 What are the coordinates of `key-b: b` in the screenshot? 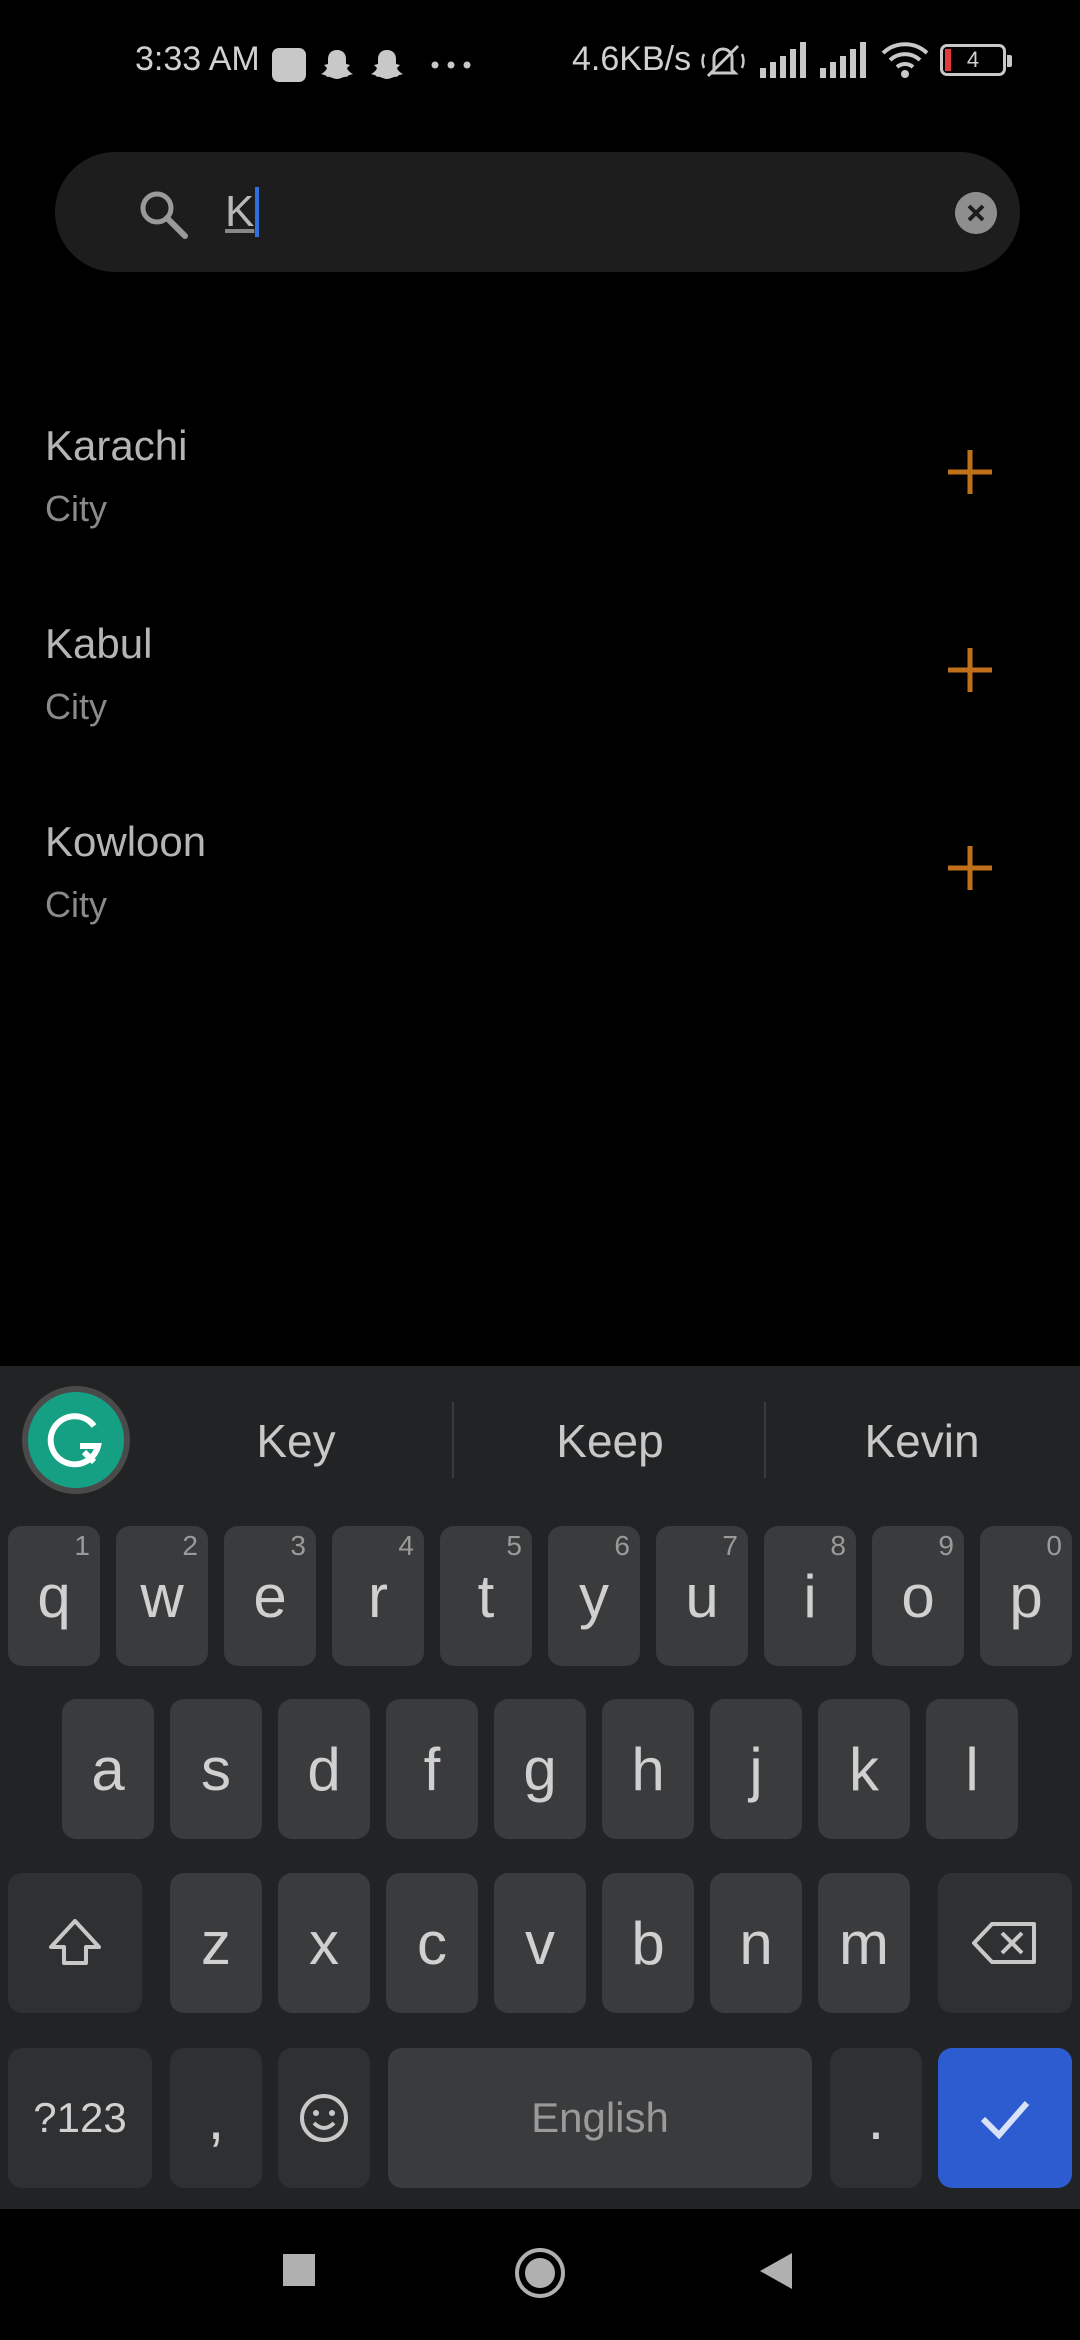 It's located at (648, 1943).